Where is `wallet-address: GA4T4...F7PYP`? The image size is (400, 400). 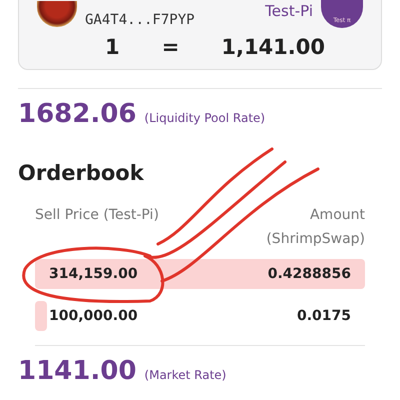
wallet-address: GA4T4...F7PYP is located at coordinates (140, 20).